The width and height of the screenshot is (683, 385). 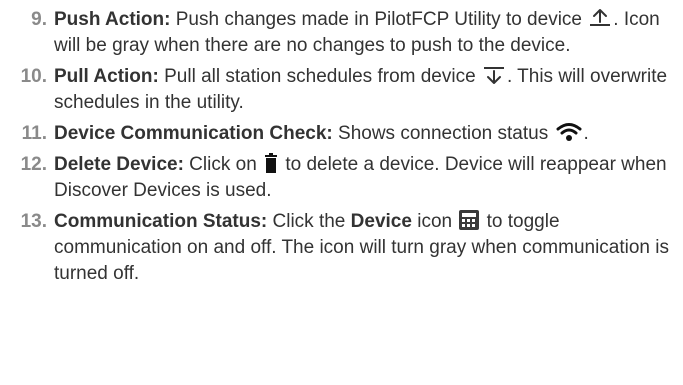 What do you see at coordinates (600, 18) in the screenshot?
I see `push-upload-icon` at bounding box center [600, 18].